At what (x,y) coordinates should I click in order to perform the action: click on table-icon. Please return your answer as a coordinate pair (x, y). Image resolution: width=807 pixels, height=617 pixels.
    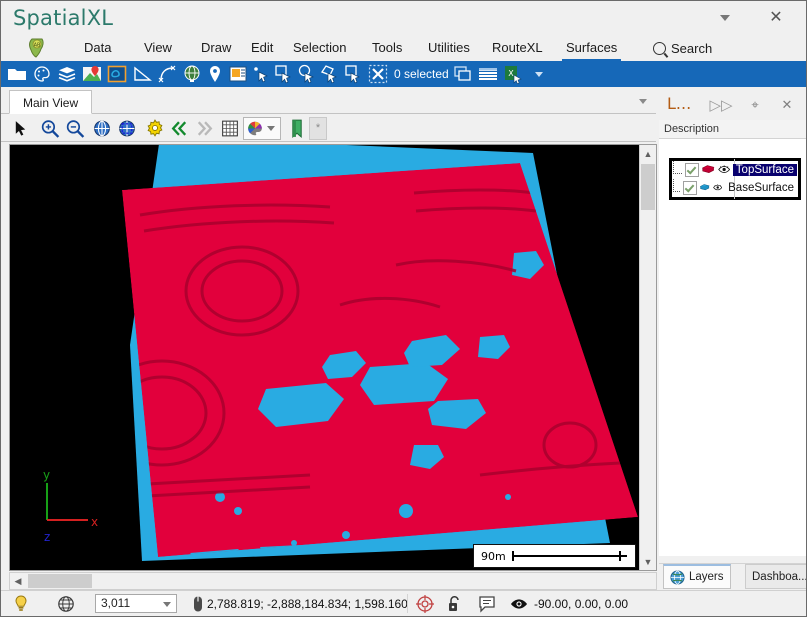
    Looking at the image, I should click on (488, 74).